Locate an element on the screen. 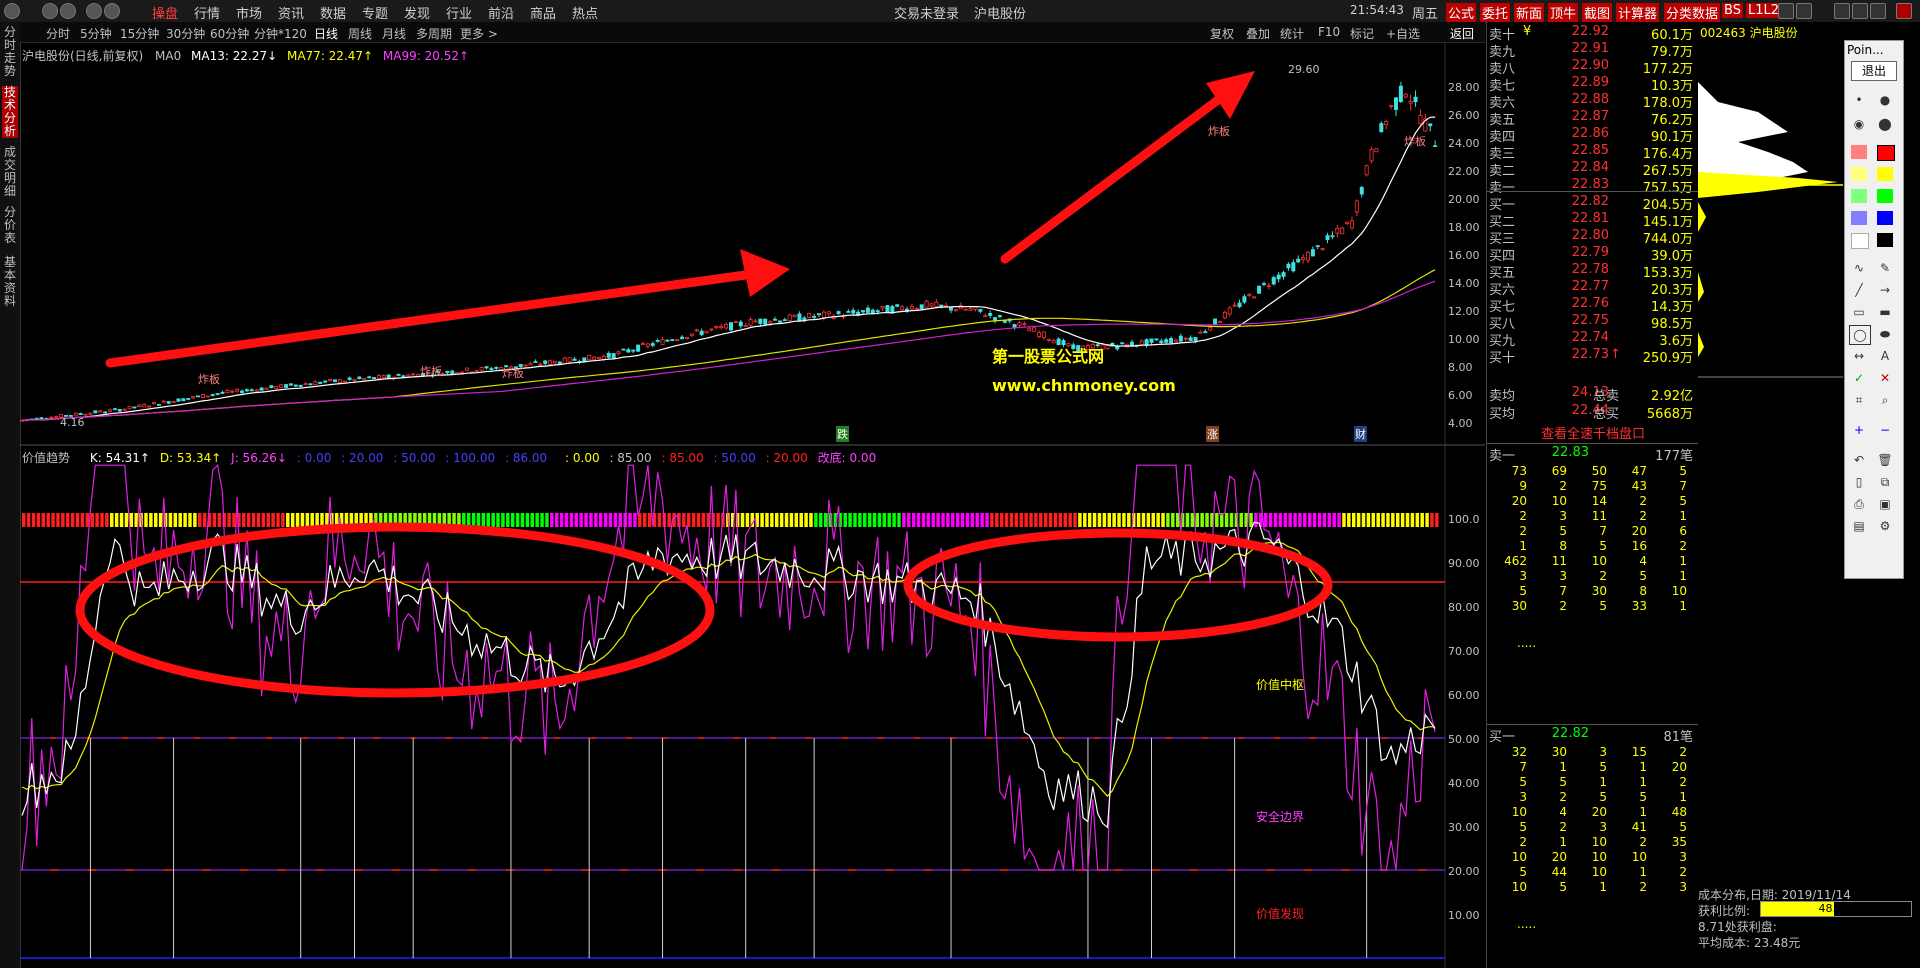 The image size is (1920, 968). filled-rectangle-icon: ▬ is located at coordinates (1885, 312).